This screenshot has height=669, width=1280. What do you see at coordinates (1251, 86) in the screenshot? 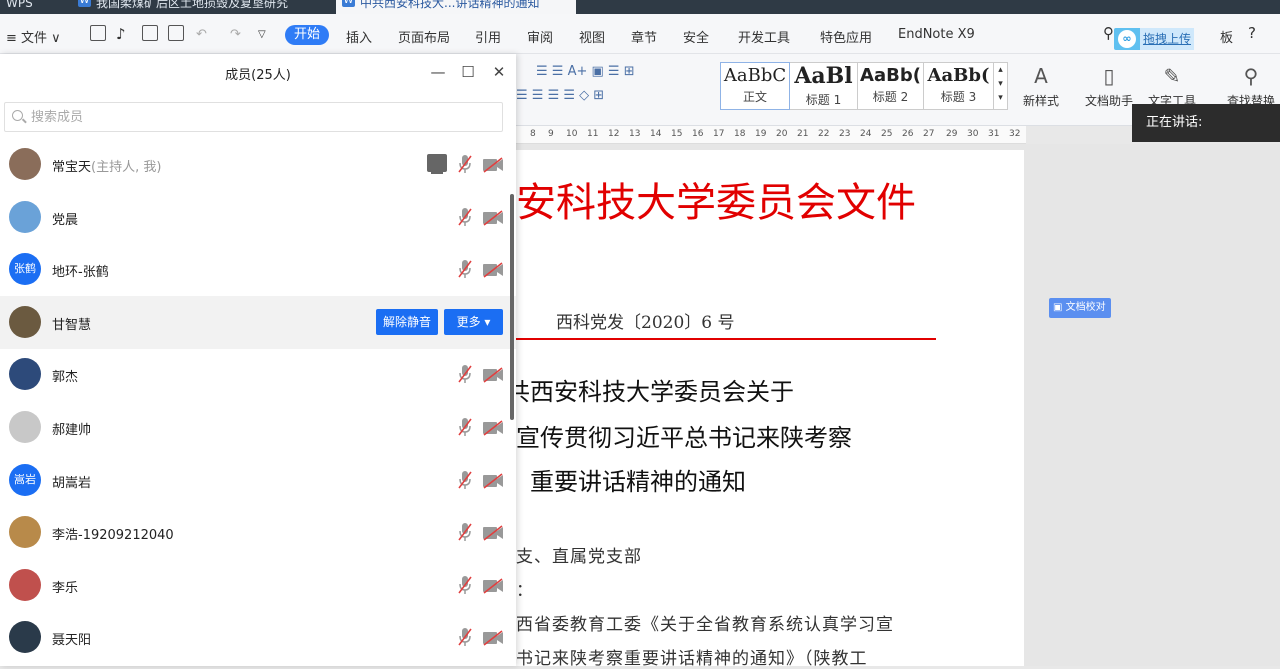
I see `find-replace-button: ⚲ 查找替换` at bounding box center [1251, 86].